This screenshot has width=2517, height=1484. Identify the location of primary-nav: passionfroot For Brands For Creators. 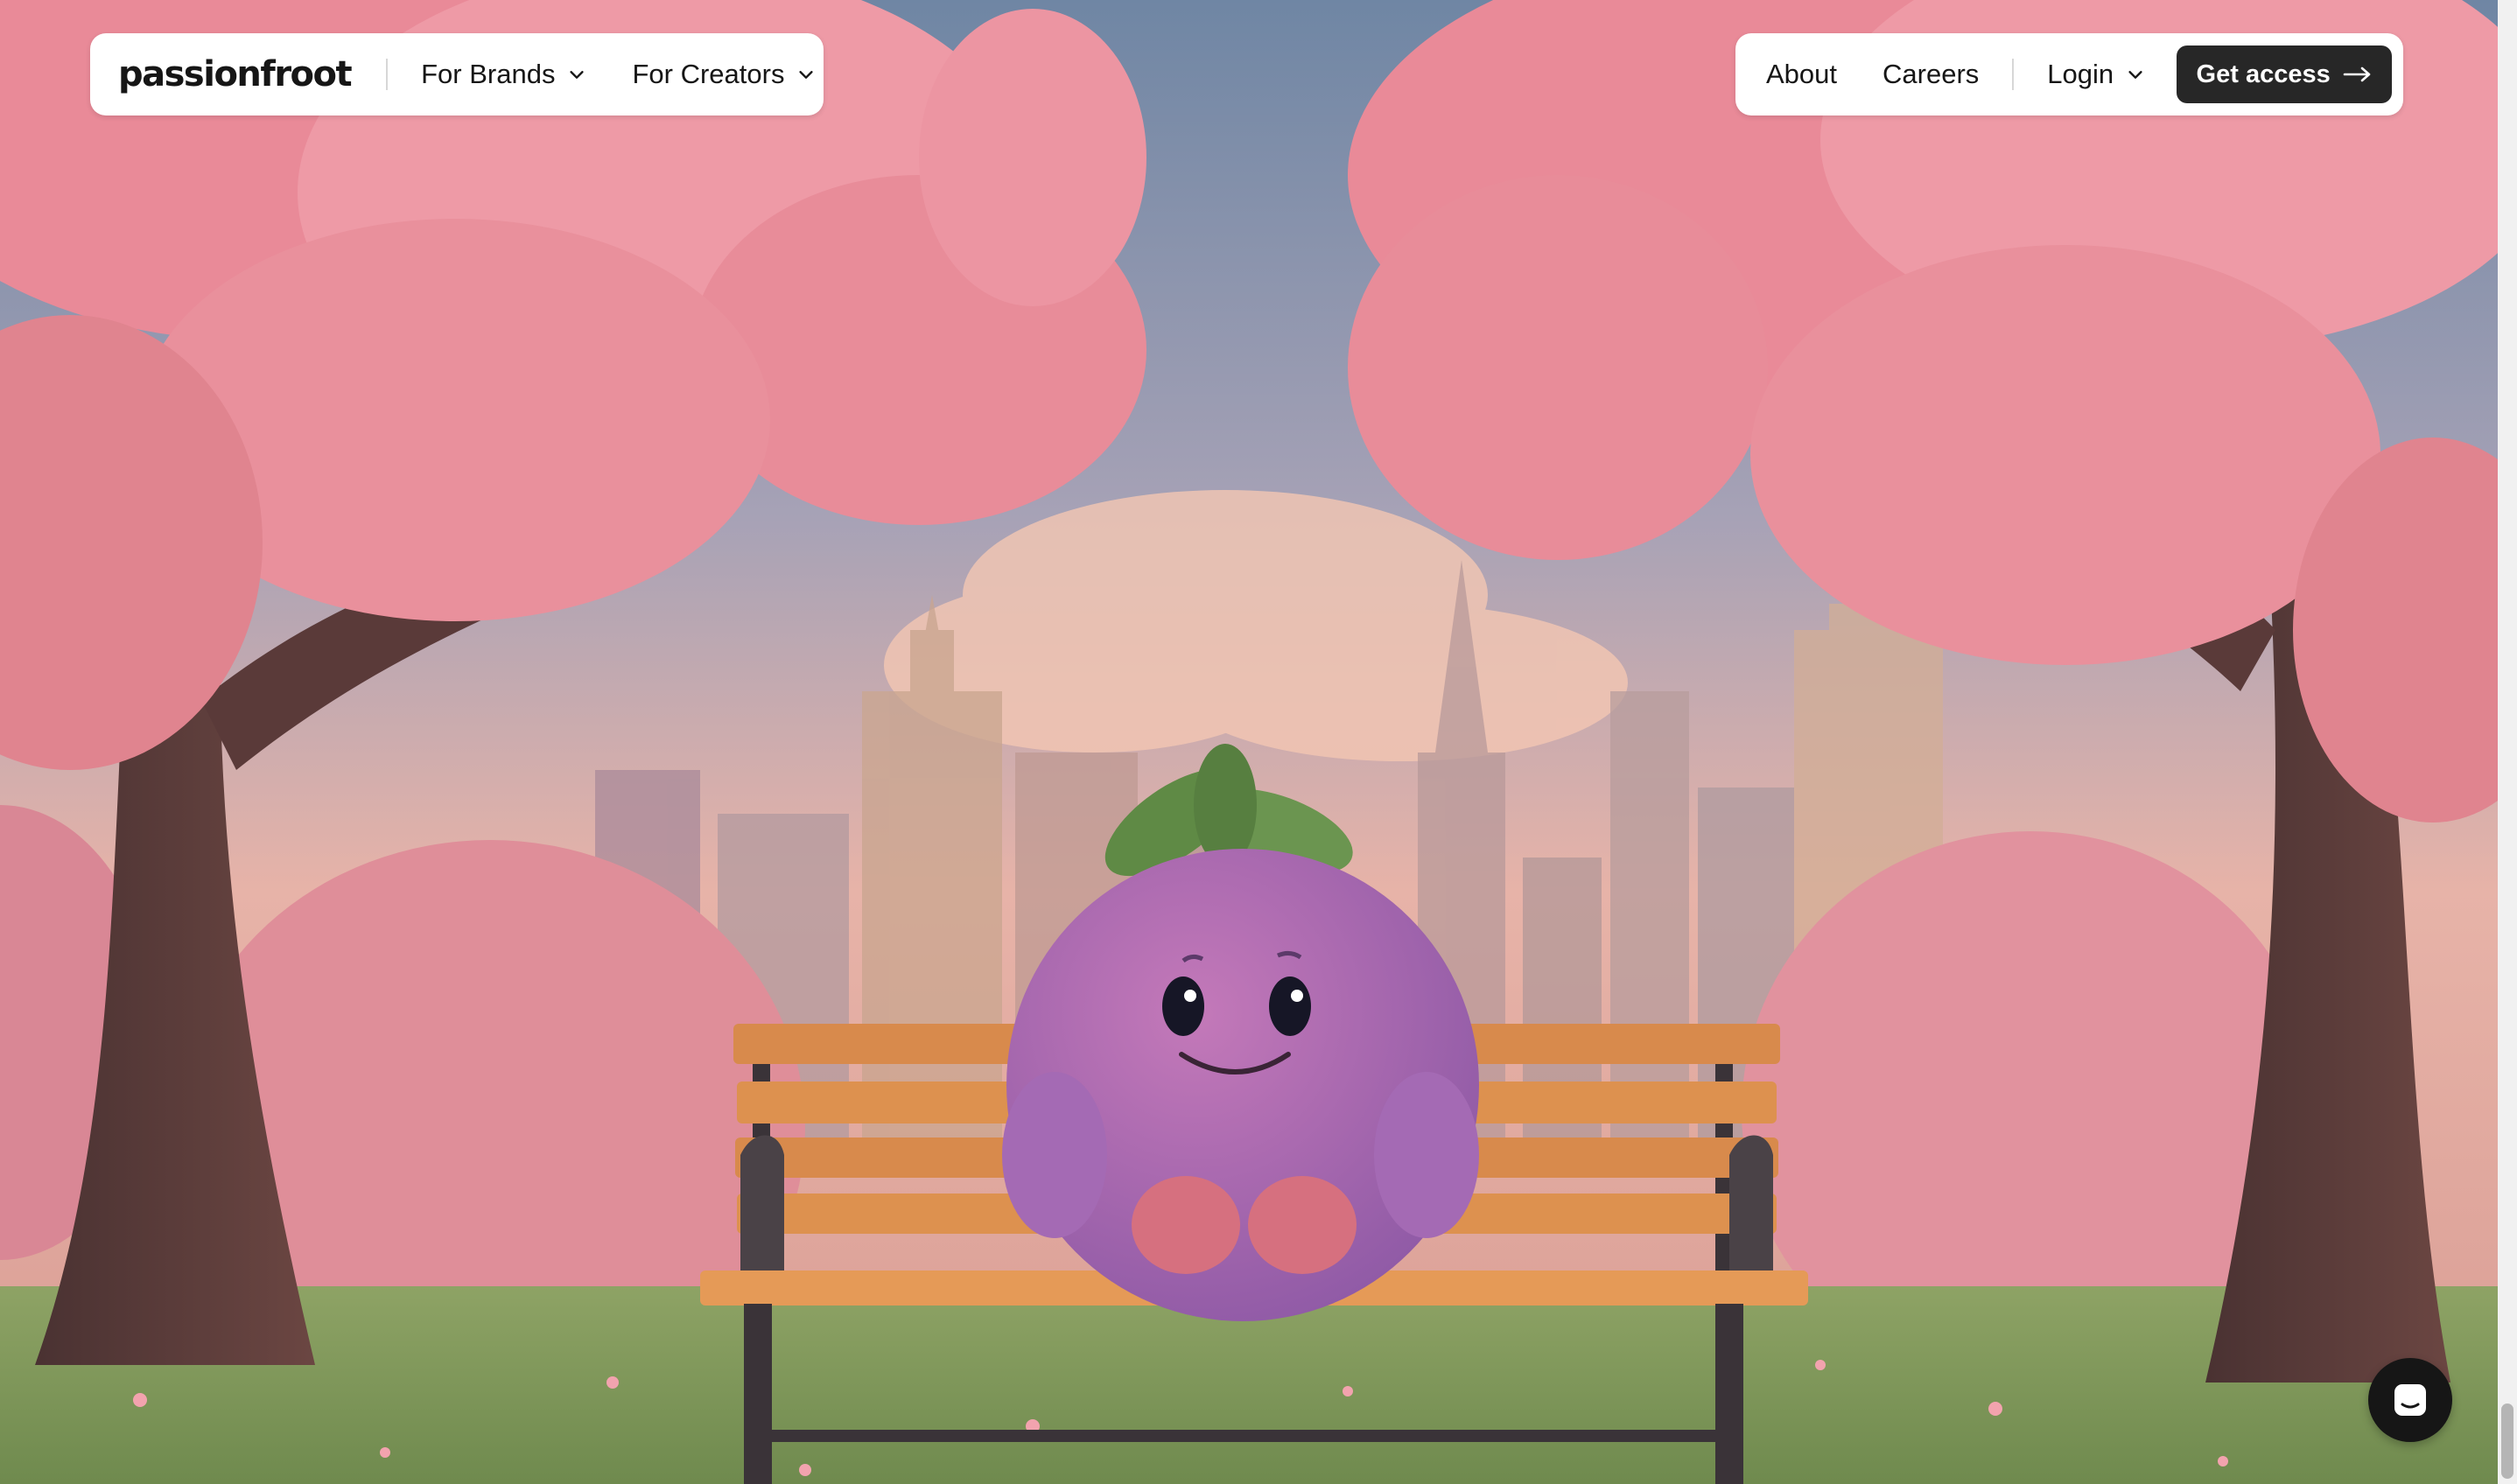
(457, 74).